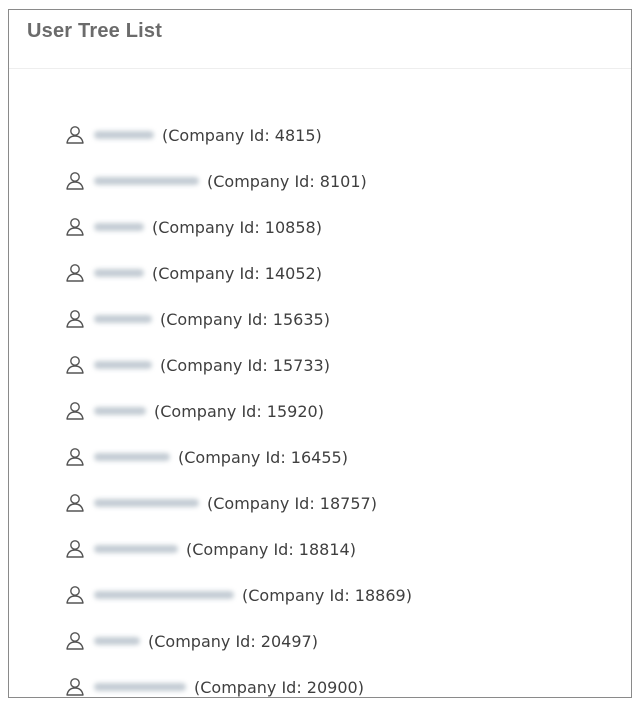 The width and height of the screenshot is (639, 708). I want to click on company-id-label: (Company Id: 10858), so click(237, 227).